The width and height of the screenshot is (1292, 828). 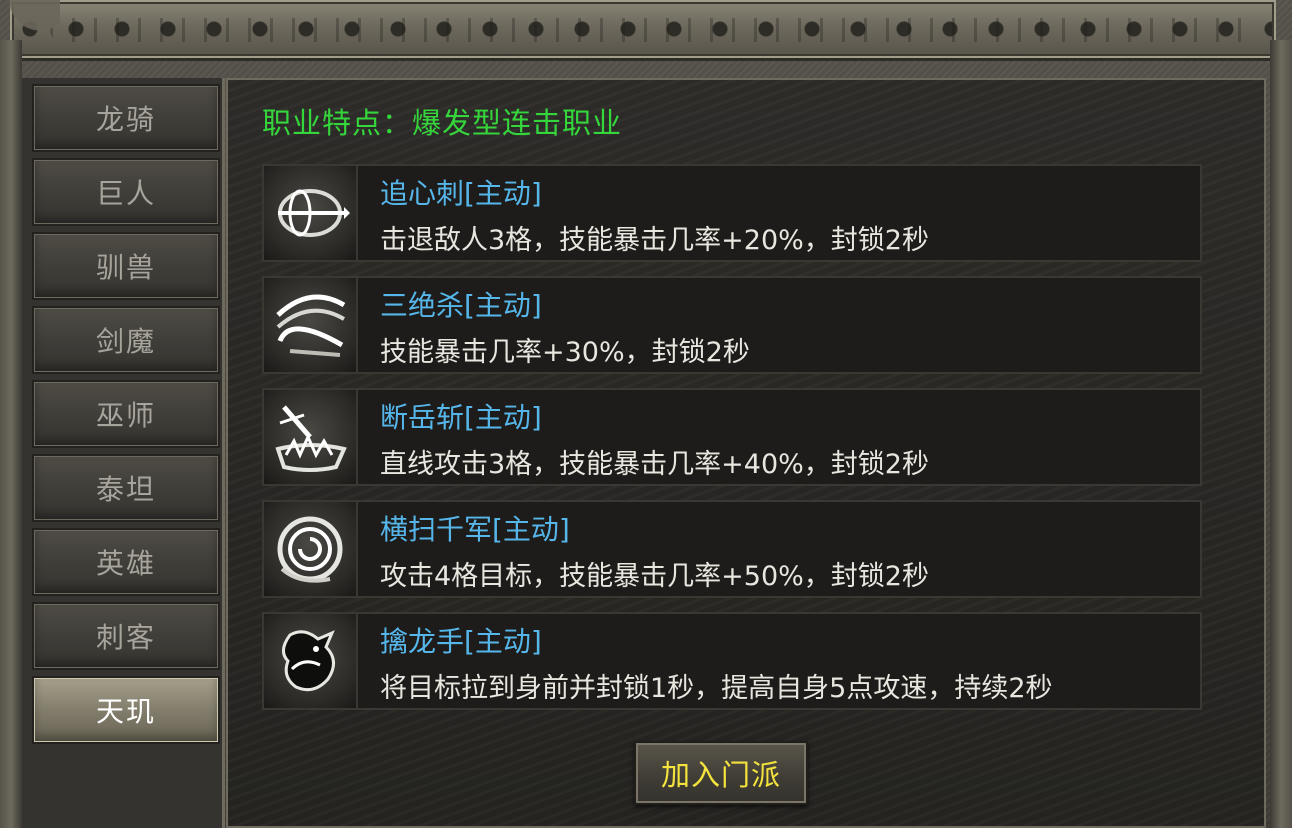 What do you see at coordinates (11, 434) in the screenshot?
I see `left-border` at bounding box center [11, 434].